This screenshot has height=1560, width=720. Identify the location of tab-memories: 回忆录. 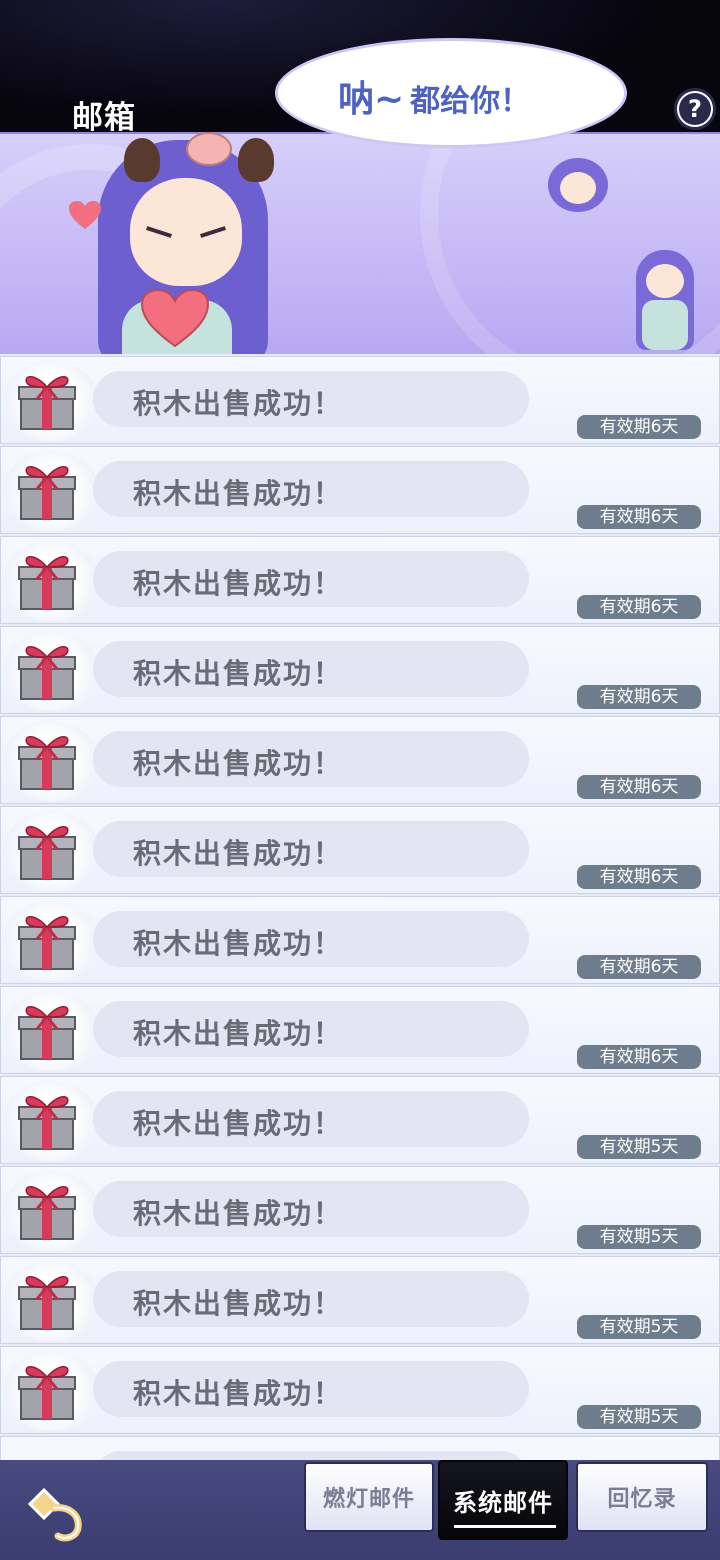
(642, 1497).